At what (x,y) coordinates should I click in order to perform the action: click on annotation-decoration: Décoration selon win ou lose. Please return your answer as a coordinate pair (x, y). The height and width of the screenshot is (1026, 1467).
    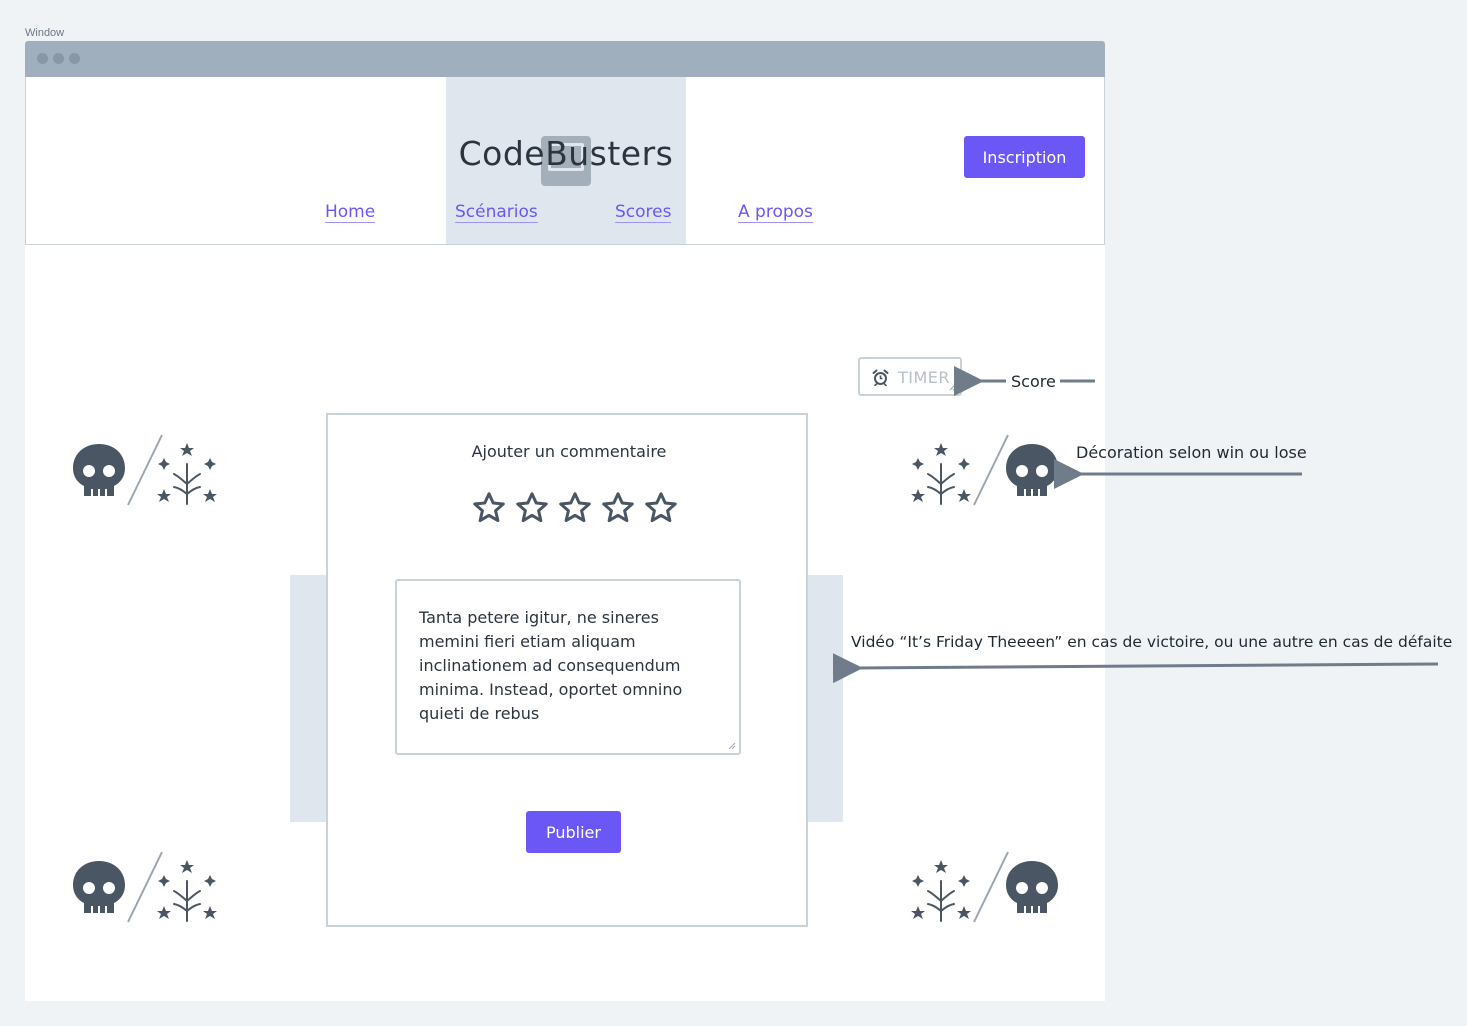
    Looking at the image, I should click on (1191, 452).